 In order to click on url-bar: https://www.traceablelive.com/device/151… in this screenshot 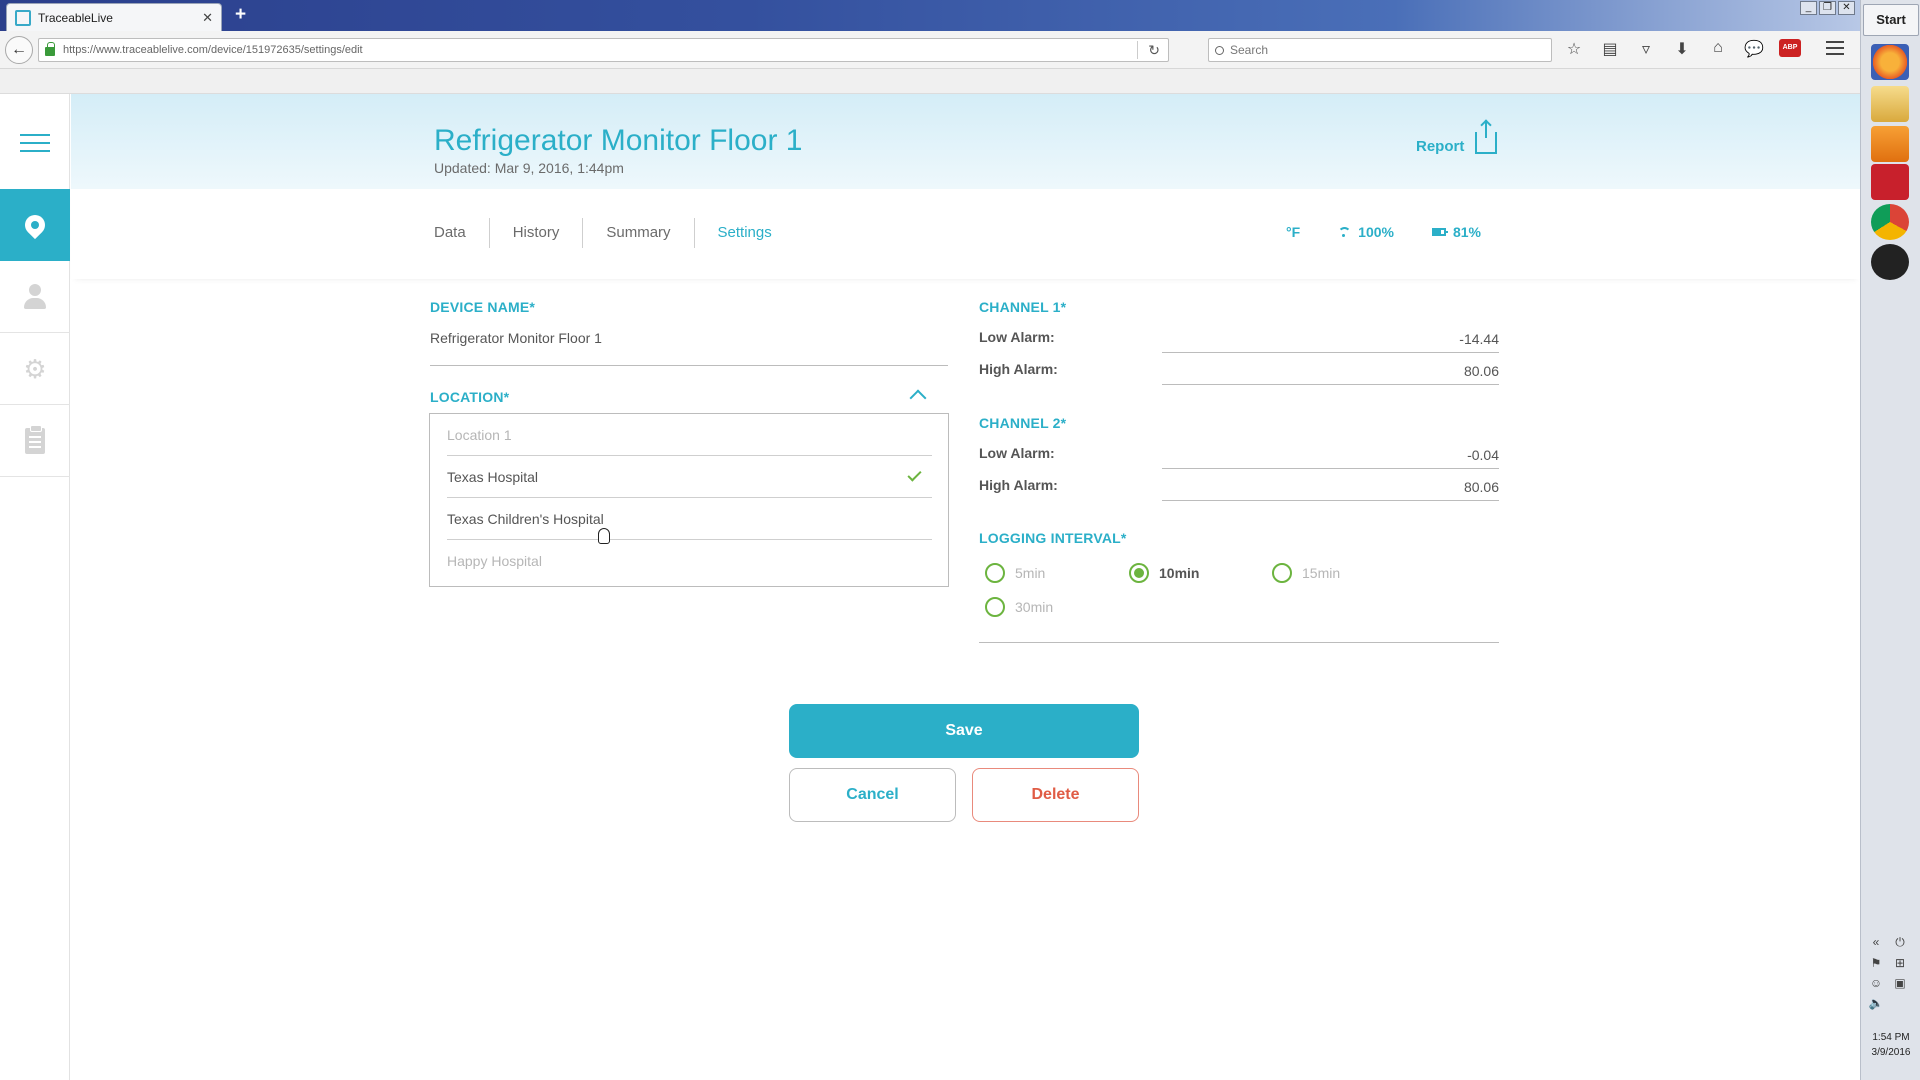, I will do `click(603, 50)`.